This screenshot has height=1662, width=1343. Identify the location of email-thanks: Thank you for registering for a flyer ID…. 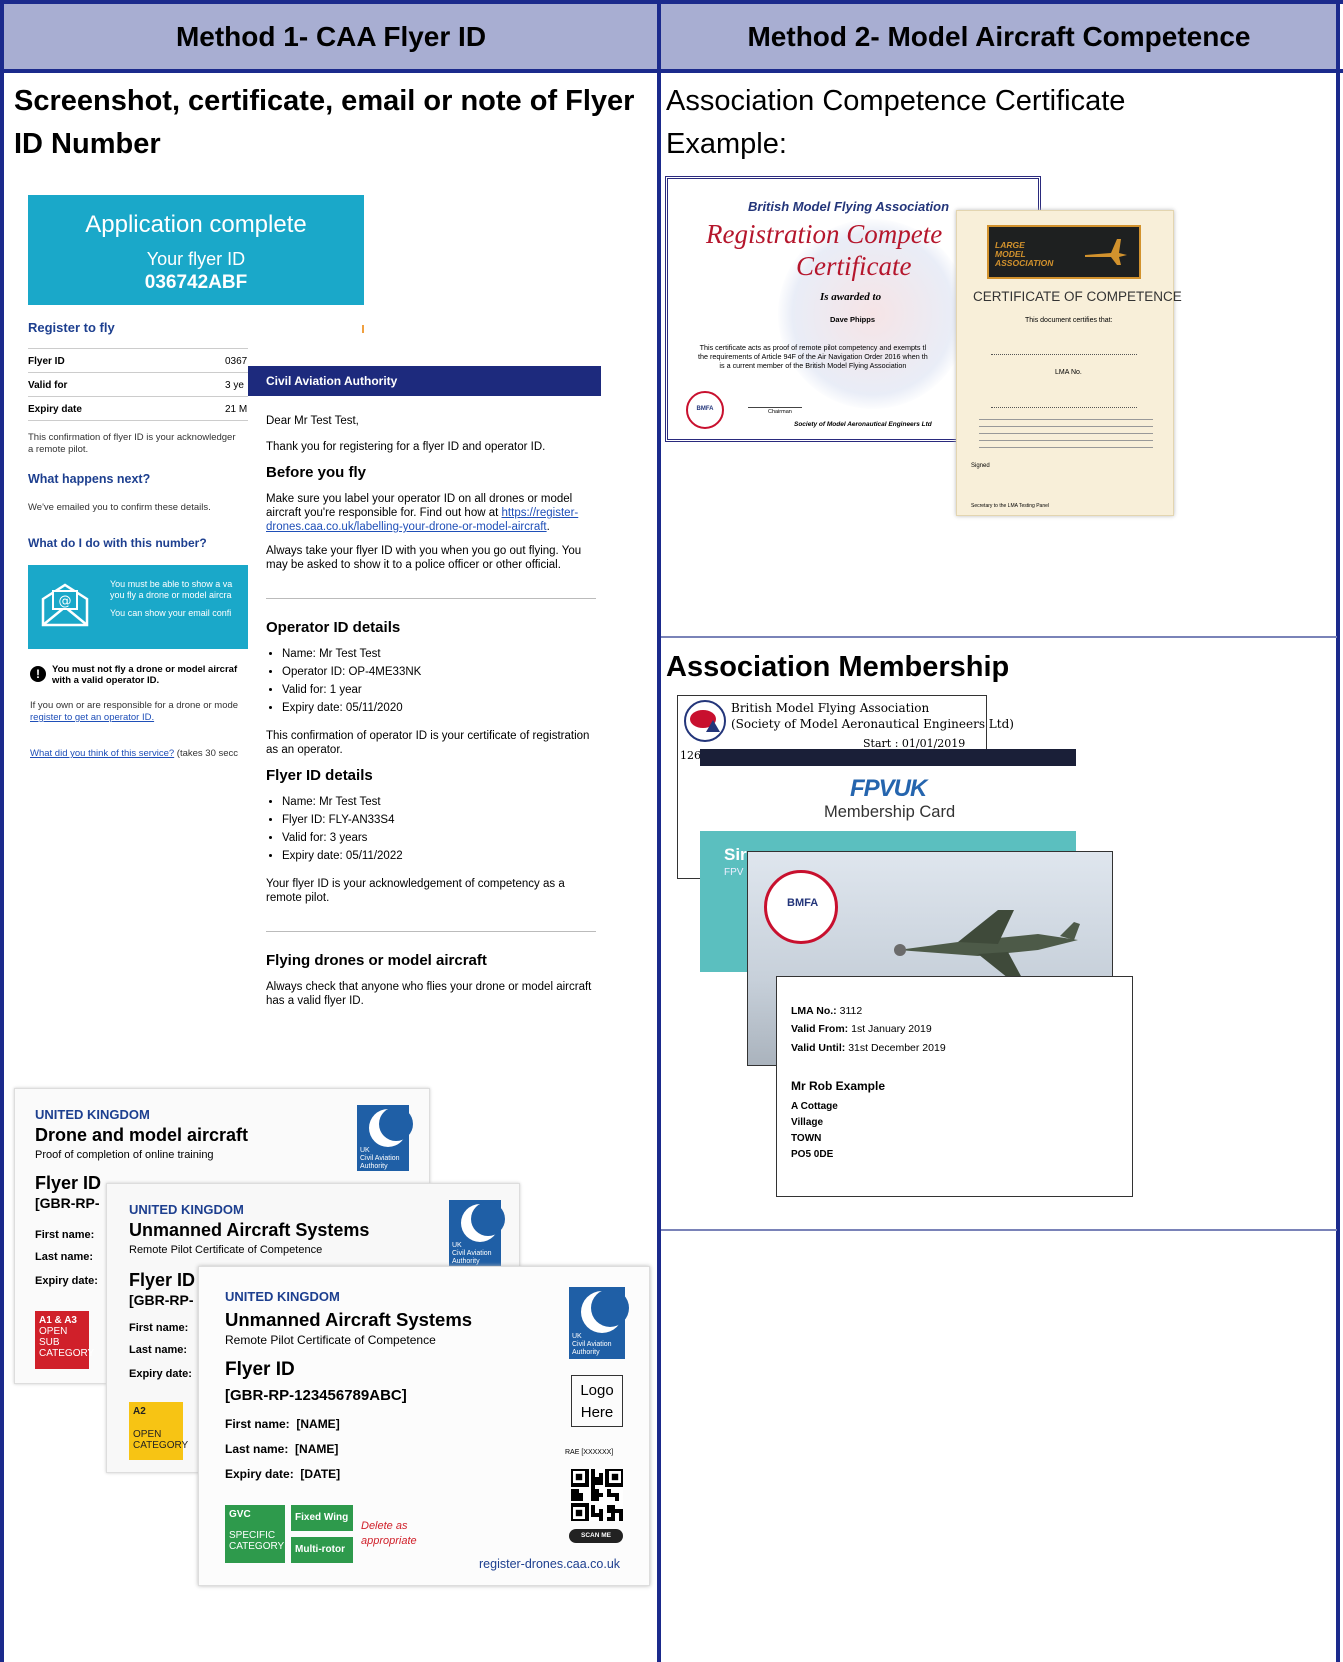
(406, 447).